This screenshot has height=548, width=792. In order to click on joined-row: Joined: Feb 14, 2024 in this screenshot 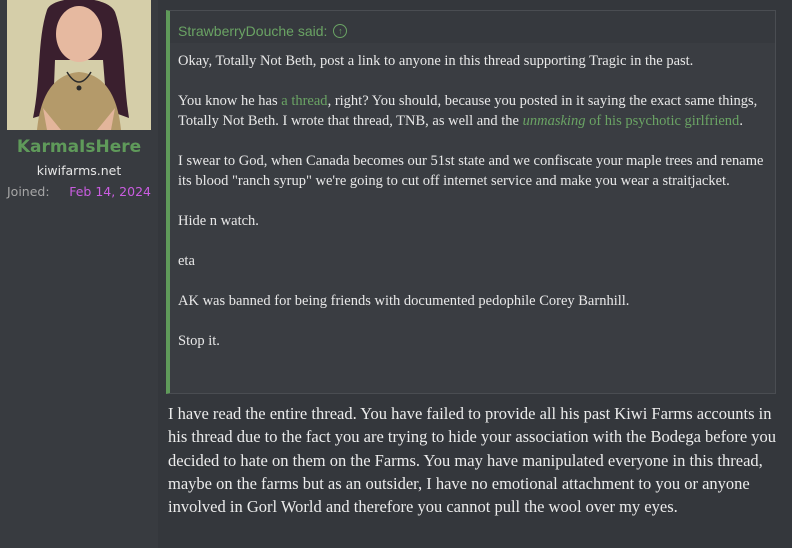, I will do `click(80, 191)`.